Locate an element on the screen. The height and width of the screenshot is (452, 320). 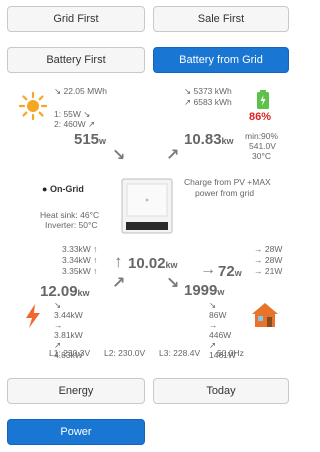
grid-phase-in: 3.34kW ↑ is located at coordinates (80, 260).